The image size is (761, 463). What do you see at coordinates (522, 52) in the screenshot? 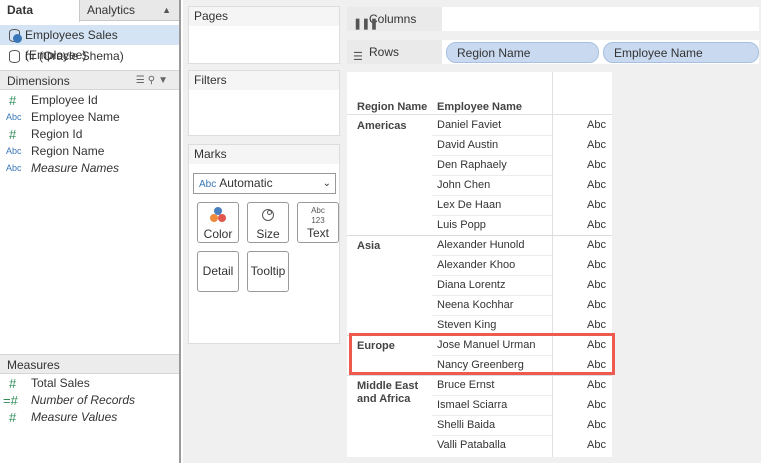
I see `pill-region-name: Region Name` at bounding box center [522, 52].